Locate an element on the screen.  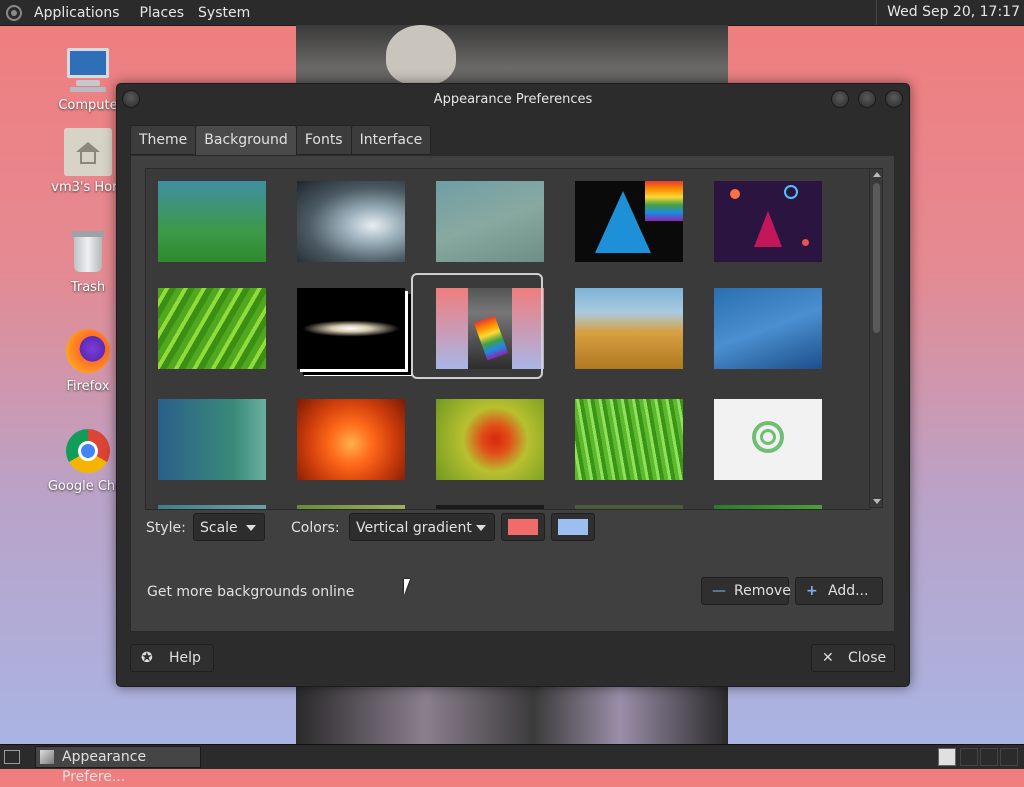
scroll-up-arrow-icon is located at coordinates (877, 174).